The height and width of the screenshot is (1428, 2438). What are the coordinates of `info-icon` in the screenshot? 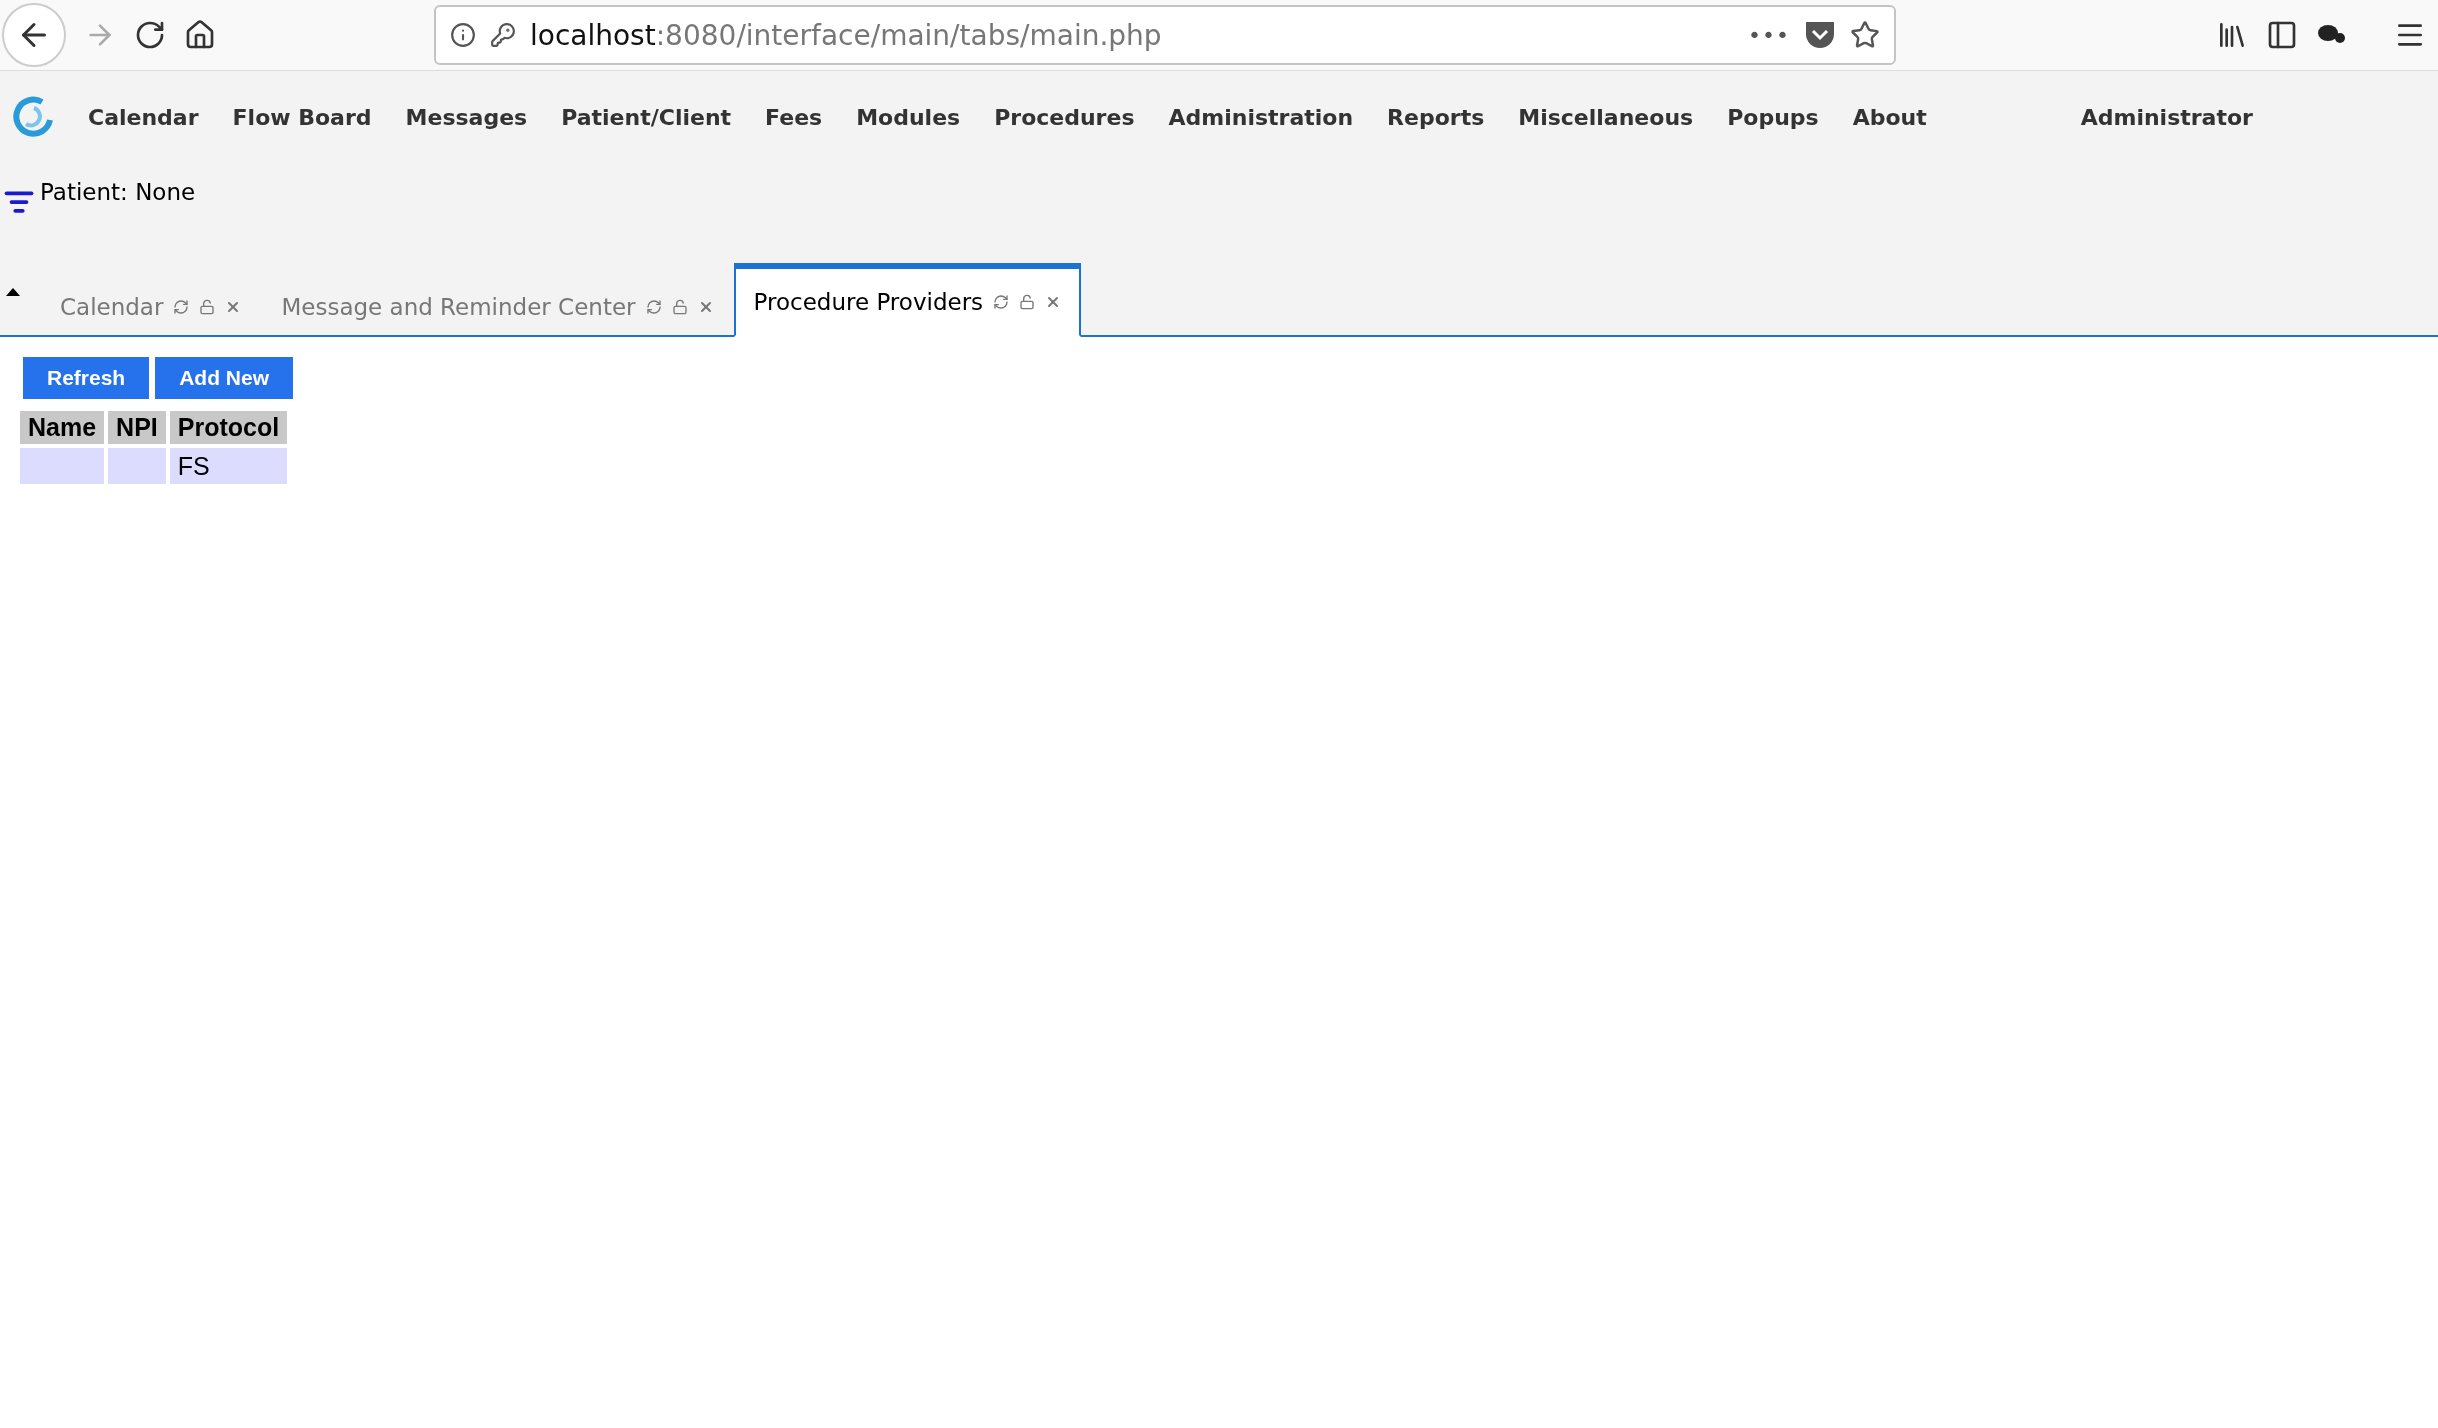 It's located at (463, 35).